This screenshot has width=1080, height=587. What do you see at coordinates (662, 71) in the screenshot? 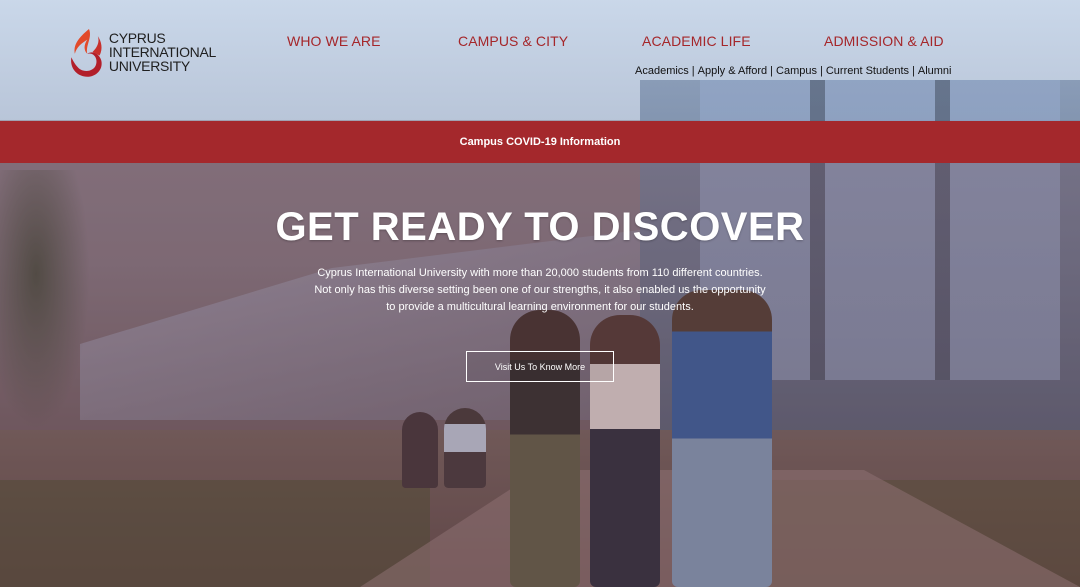
I see `subnav-academics: Academics` at bounding box center [662, 71].